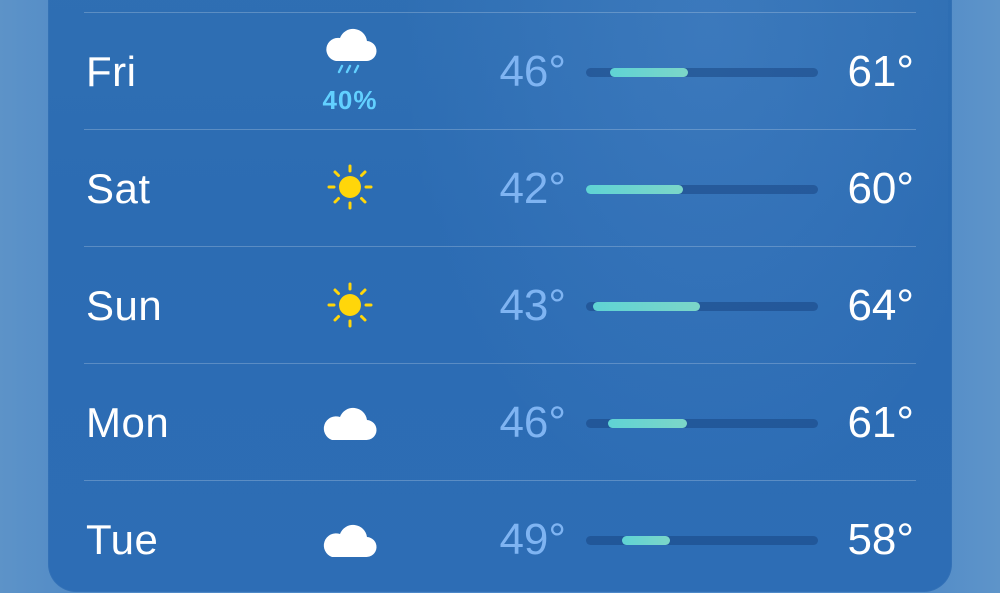 The width and height of the screenshot is (1000, 593). Describe the element at coordinates (532, 305) in the screenshot. I see `low-temp: 43°` at that location.